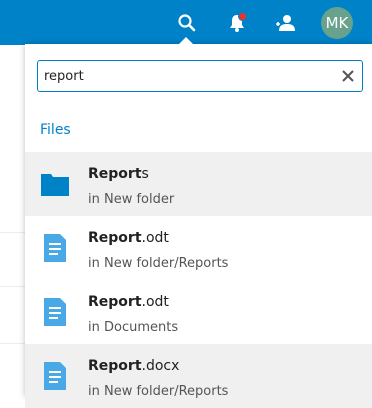 This screenshot has width=372, height=408. I want to click on notification-dot, so click(242, 16).